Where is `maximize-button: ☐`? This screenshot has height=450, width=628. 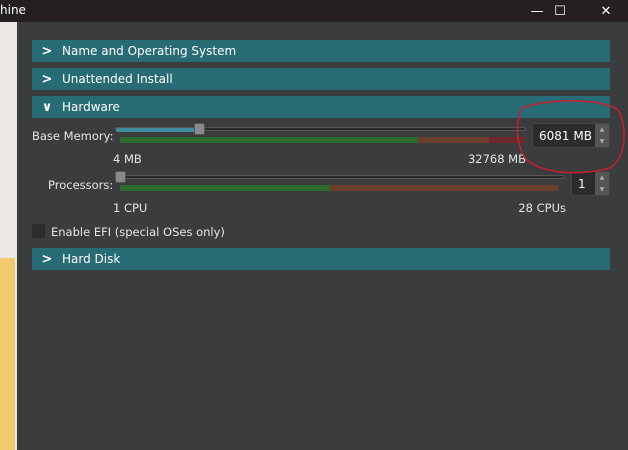 maximize-button: ☐ is located at coordinates (560, 11).